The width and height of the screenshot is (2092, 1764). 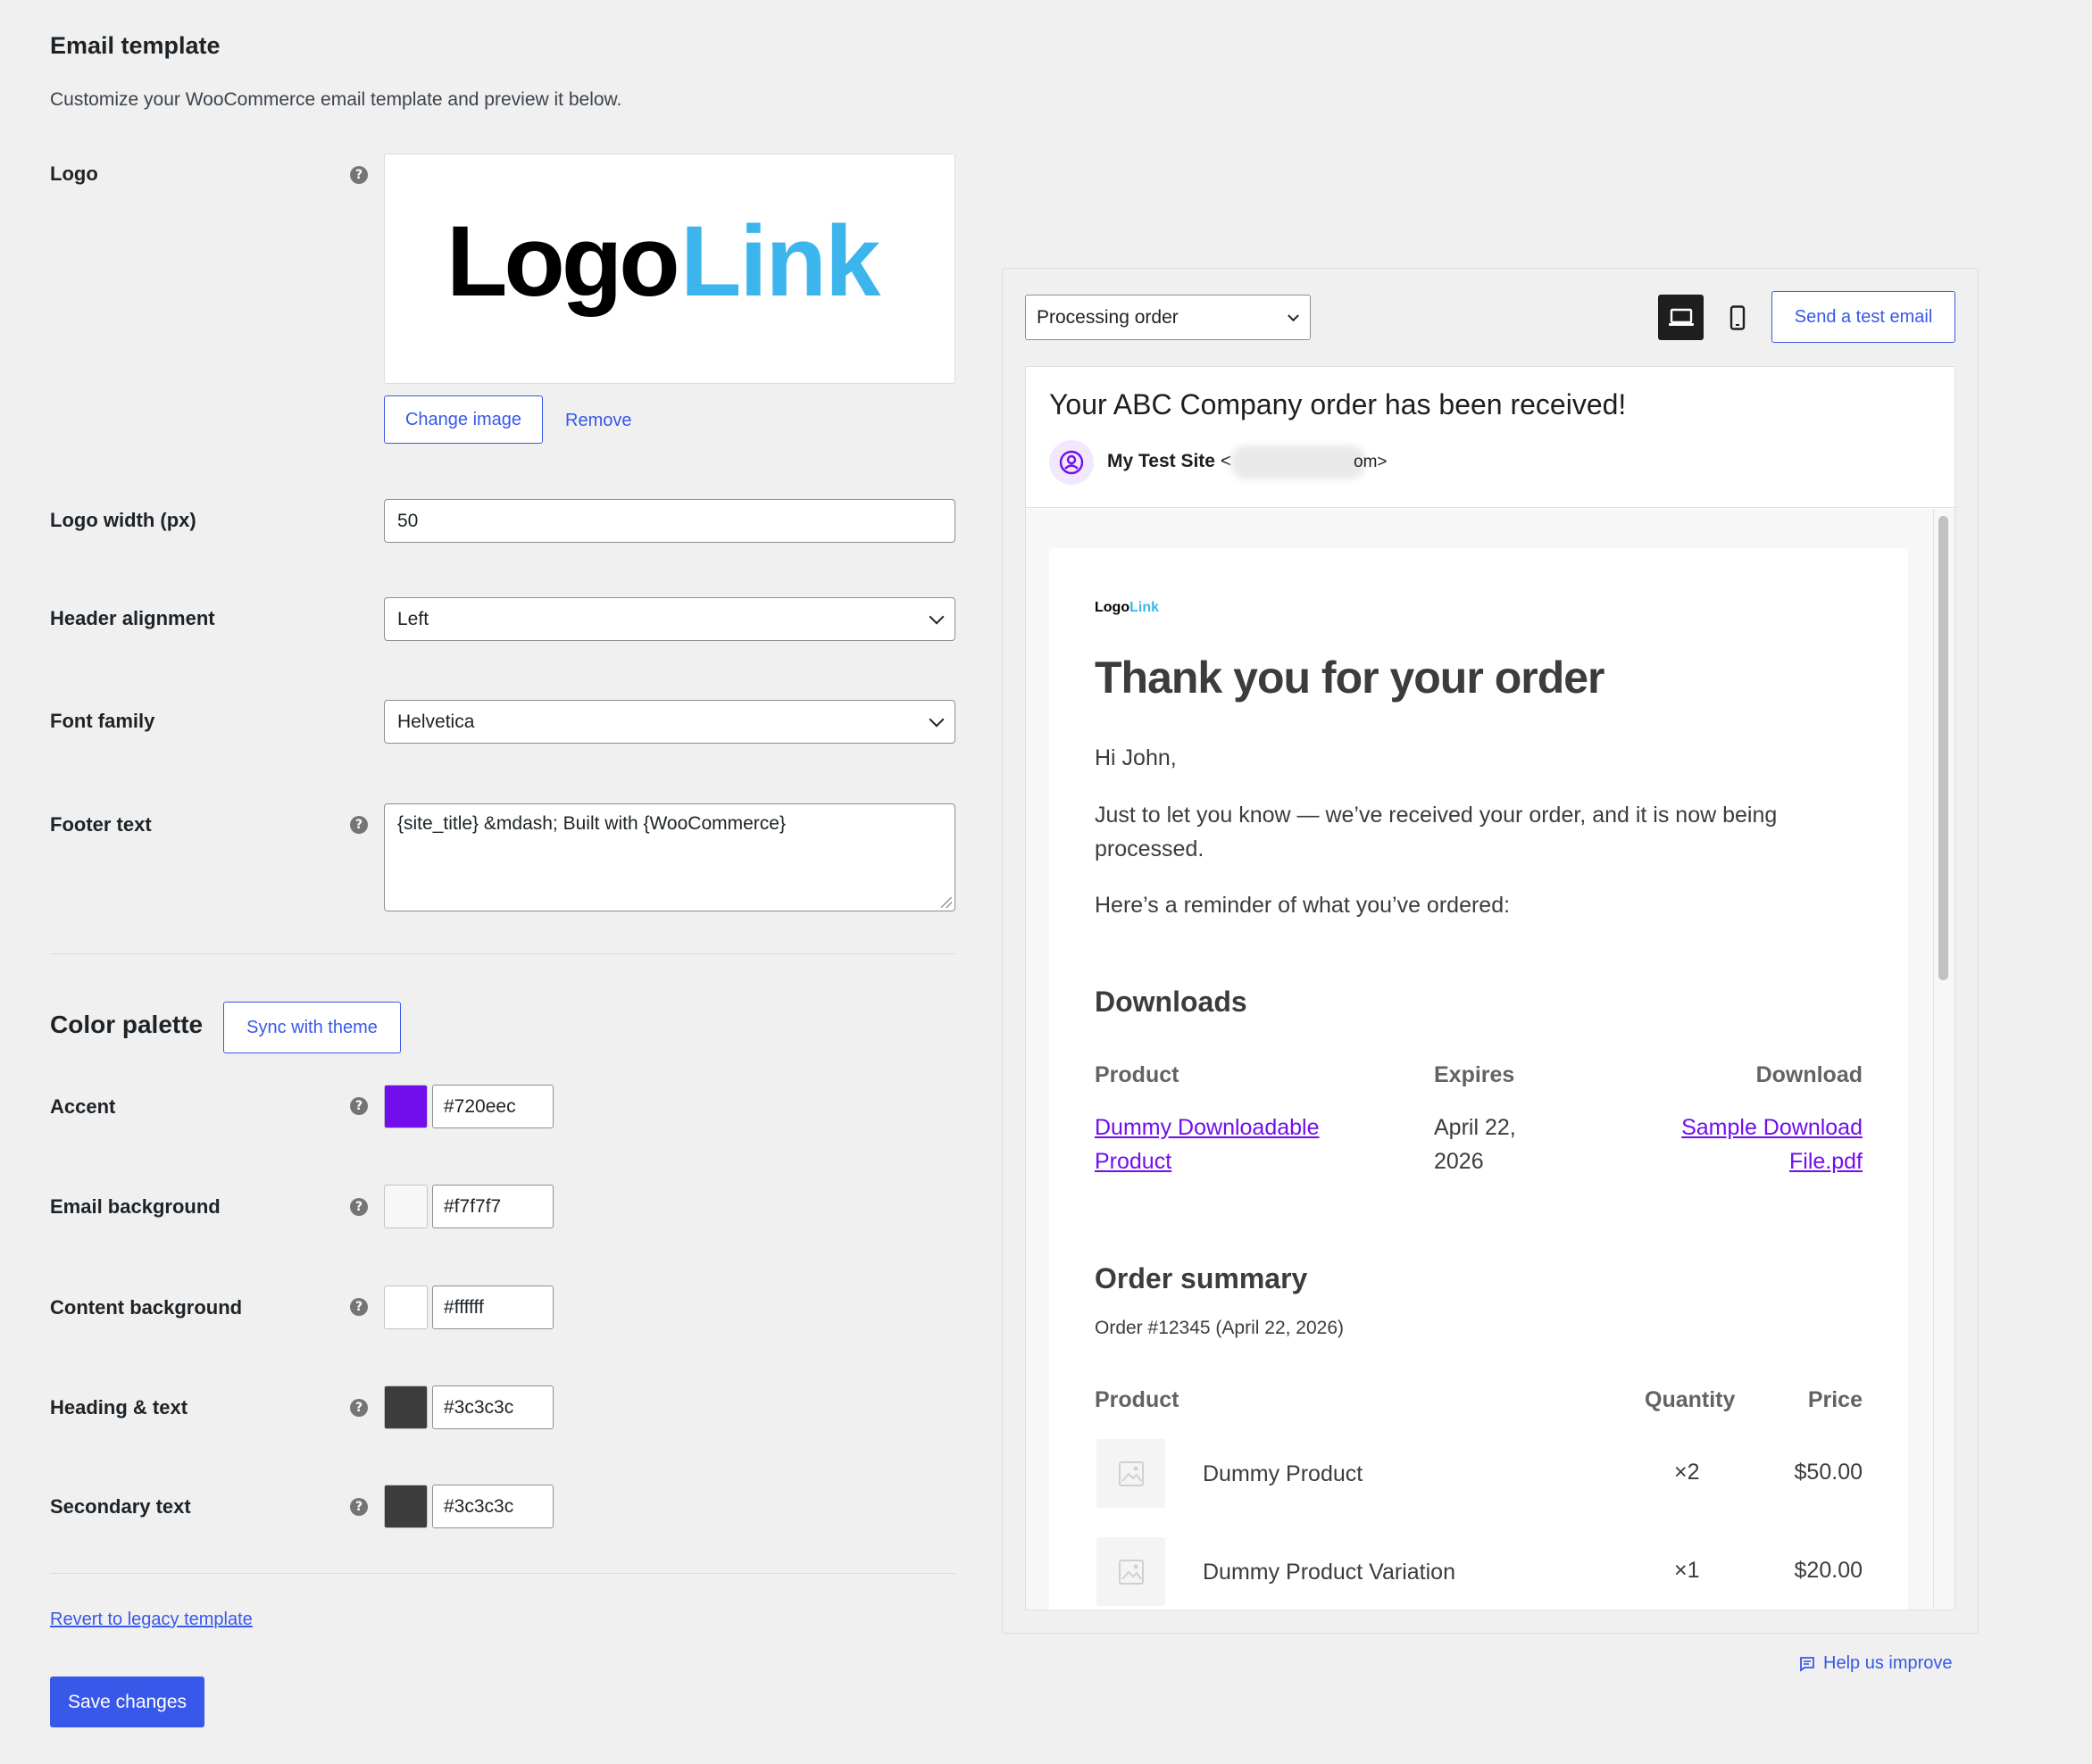 What do you see at coordinates (1201, 1278) in the screenshot?
I see `order-summary-title: Order summary` at bounding box center [1201, 1278].